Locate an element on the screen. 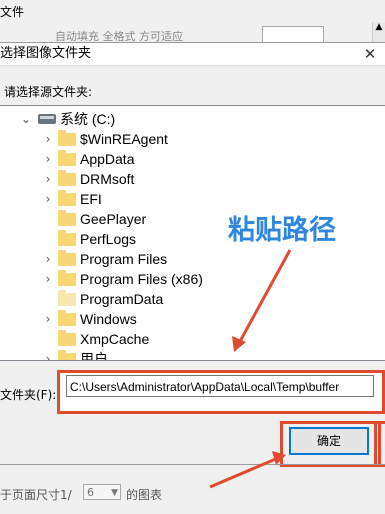 The width and height of the screenshot is (385, 514). annotation-arrows is located at coordinates (250, 369).